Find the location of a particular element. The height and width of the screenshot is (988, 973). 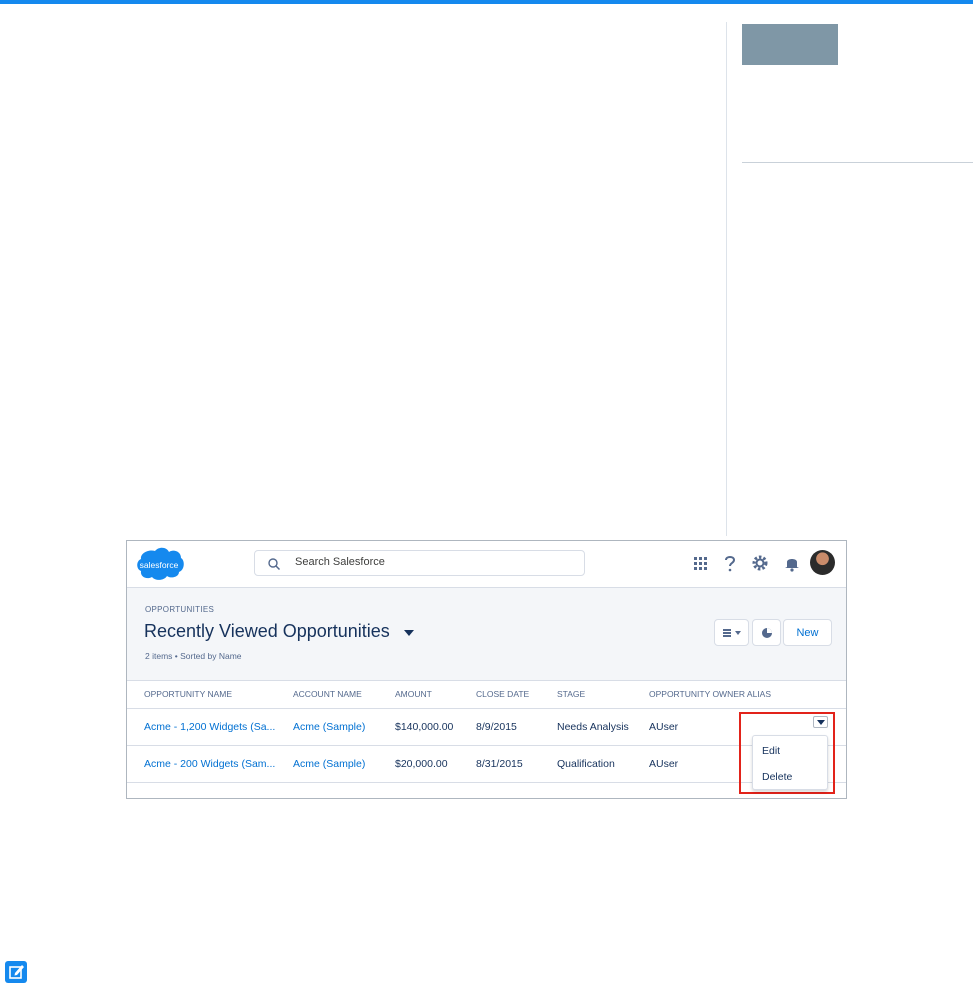

column-header-stage: STAGE is located at coordinates (571, 694).